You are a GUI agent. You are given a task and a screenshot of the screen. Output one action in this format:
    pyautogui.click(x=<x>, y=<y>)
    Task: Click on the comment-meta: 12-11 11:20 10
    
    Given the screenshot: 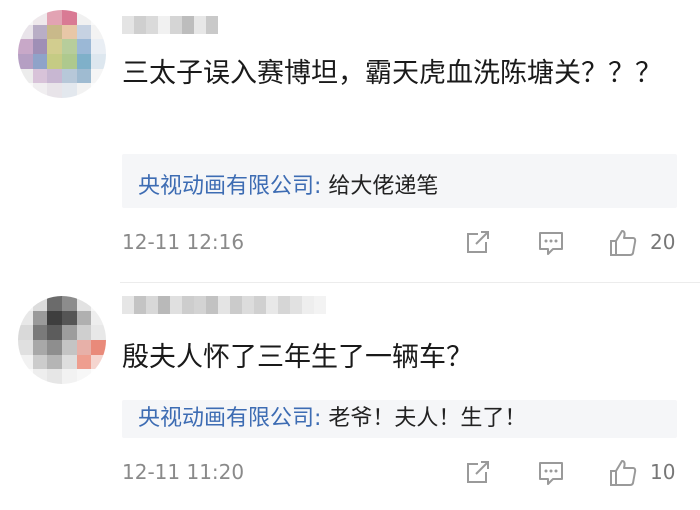 What is the action you would take?
    pyautogui.click(x=411, y=473)
    